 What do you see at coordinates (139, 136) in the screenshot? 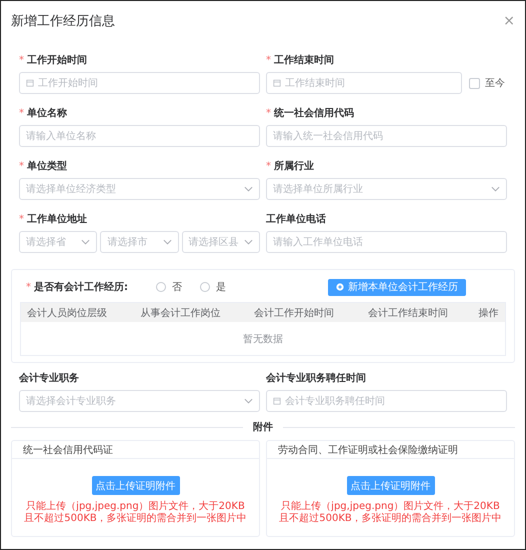
I see `input-field: 请输入单位名称` at bounding box center [139, 136].